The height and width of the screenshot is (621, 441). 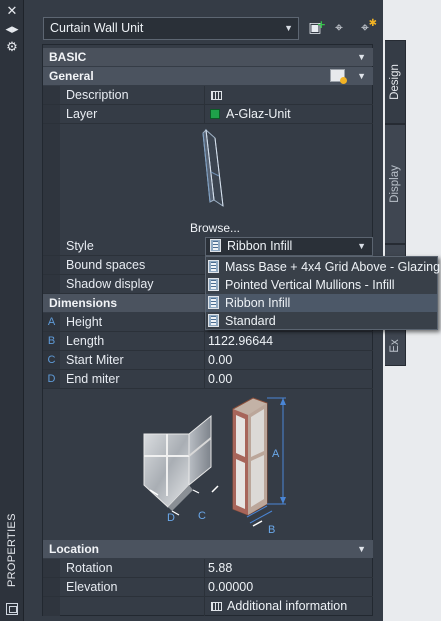 I want to click on section-general: General ▼, so click(x=208, y=76).